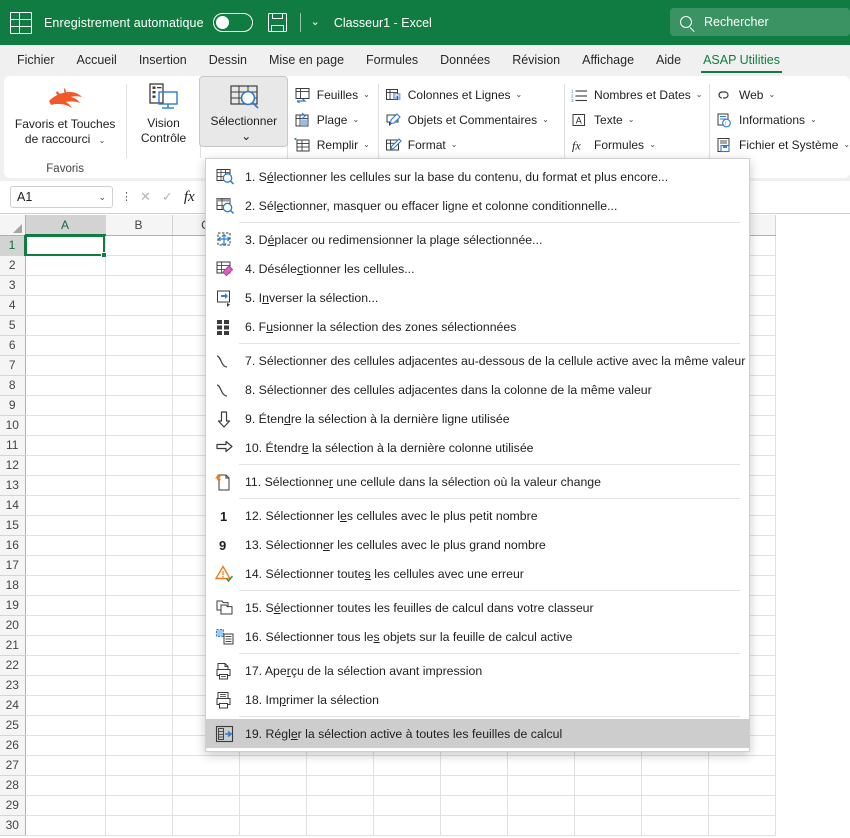 This screenshot has width=850, height=838. What do you see at coordinates (340, 785) in the screenshot?
I see `cell-E28` at bounding box center [340, 785].